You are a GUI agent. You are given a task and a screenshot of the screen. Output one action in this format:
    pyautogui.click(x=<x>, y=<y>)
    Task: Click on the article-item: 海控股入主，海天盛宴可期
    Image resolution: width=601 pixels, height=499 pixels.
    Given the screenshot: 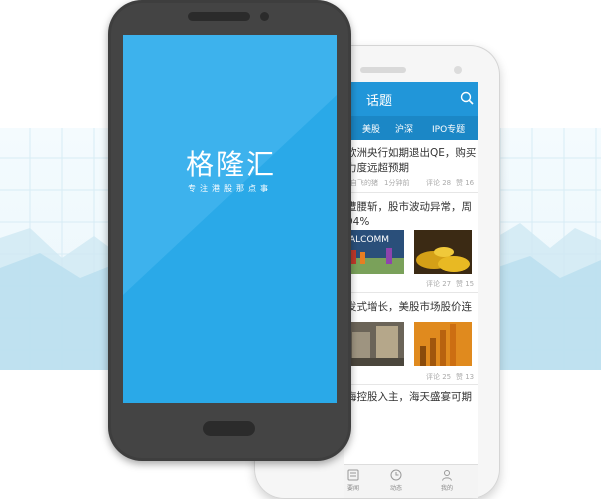 What is the action you would take?
    pyautogui.click(x=411, y=397)
    